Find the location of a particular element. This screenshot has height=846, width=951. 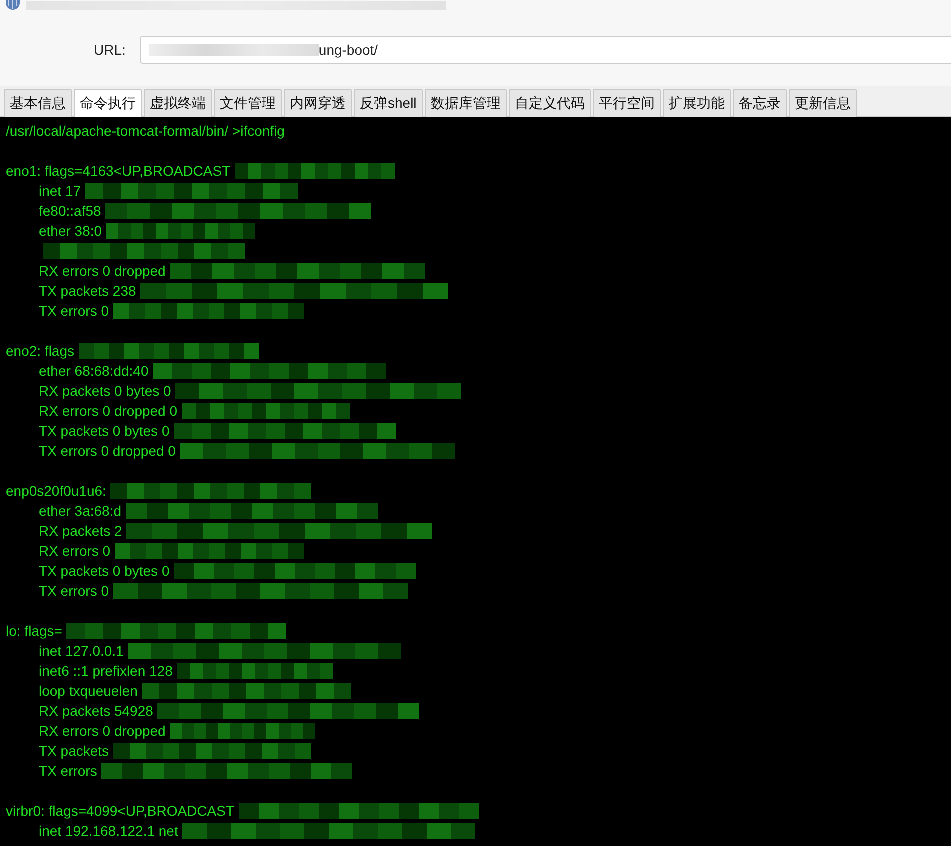

tab: 平行空间 is located at coordinates (626, 103).